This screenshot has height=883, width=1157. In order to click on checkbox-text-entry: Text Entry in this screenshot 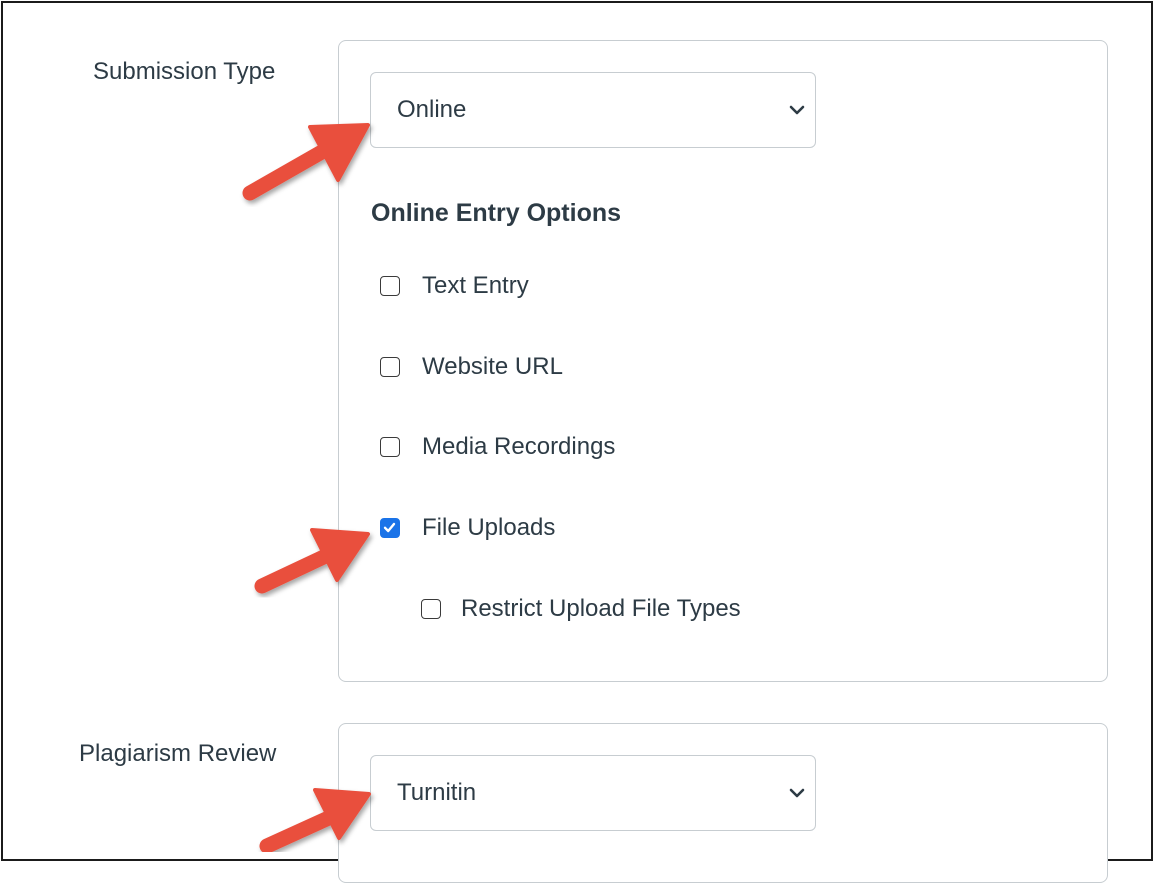, I will do `click(454, 286)`.